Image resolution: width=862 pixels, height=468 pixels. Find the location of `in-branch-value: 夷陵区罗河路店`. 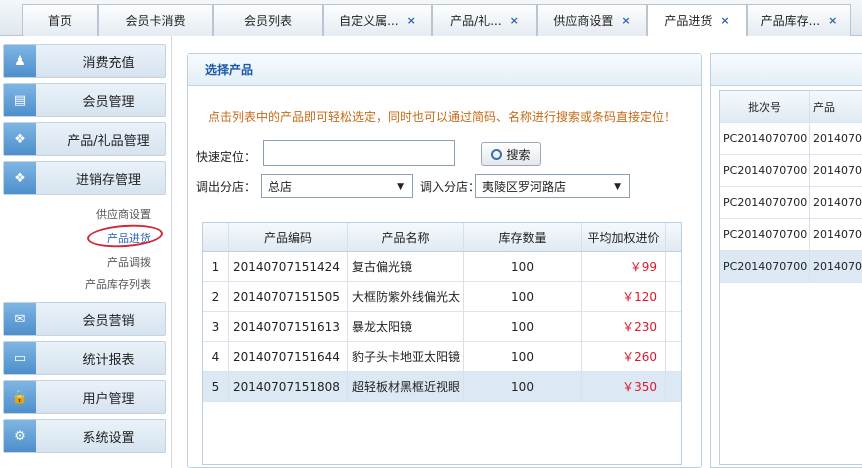

in-branch-value: 夷陵区罗河路店 is located at coordinates (524, 186).